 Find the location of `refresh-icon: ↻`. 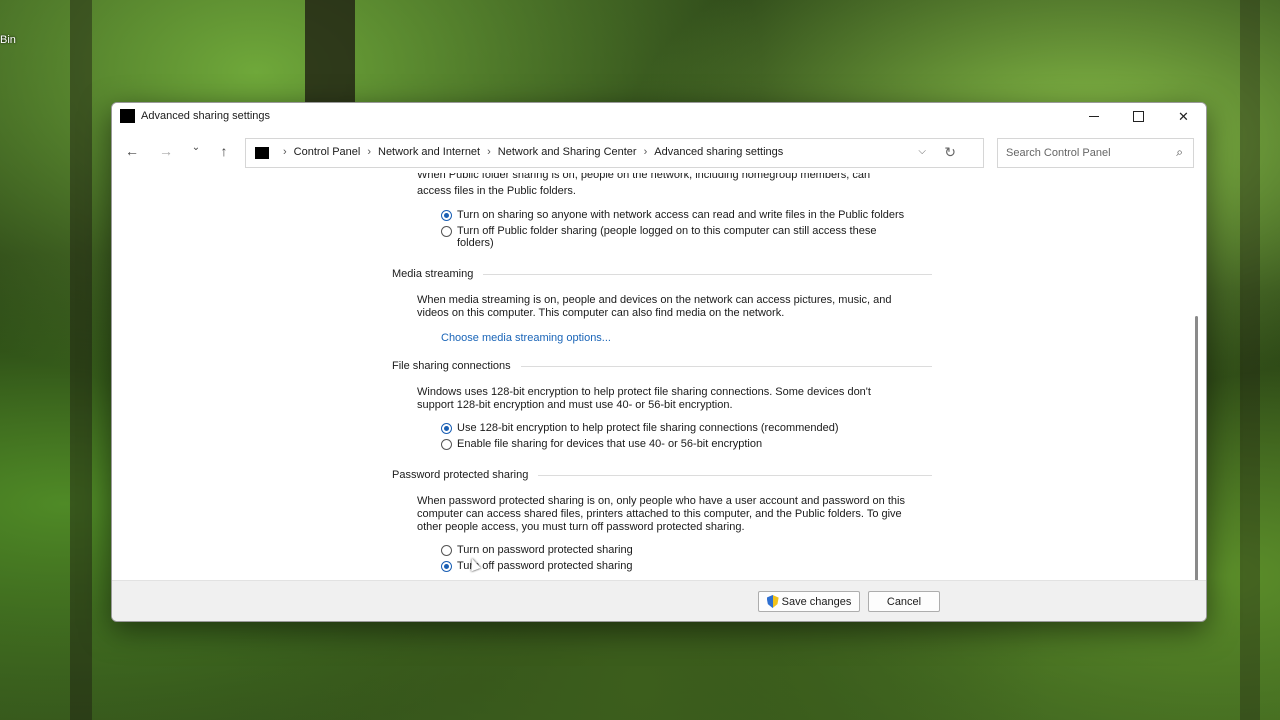

refresh-icon: ↻ is located at coordinates (950, 152).